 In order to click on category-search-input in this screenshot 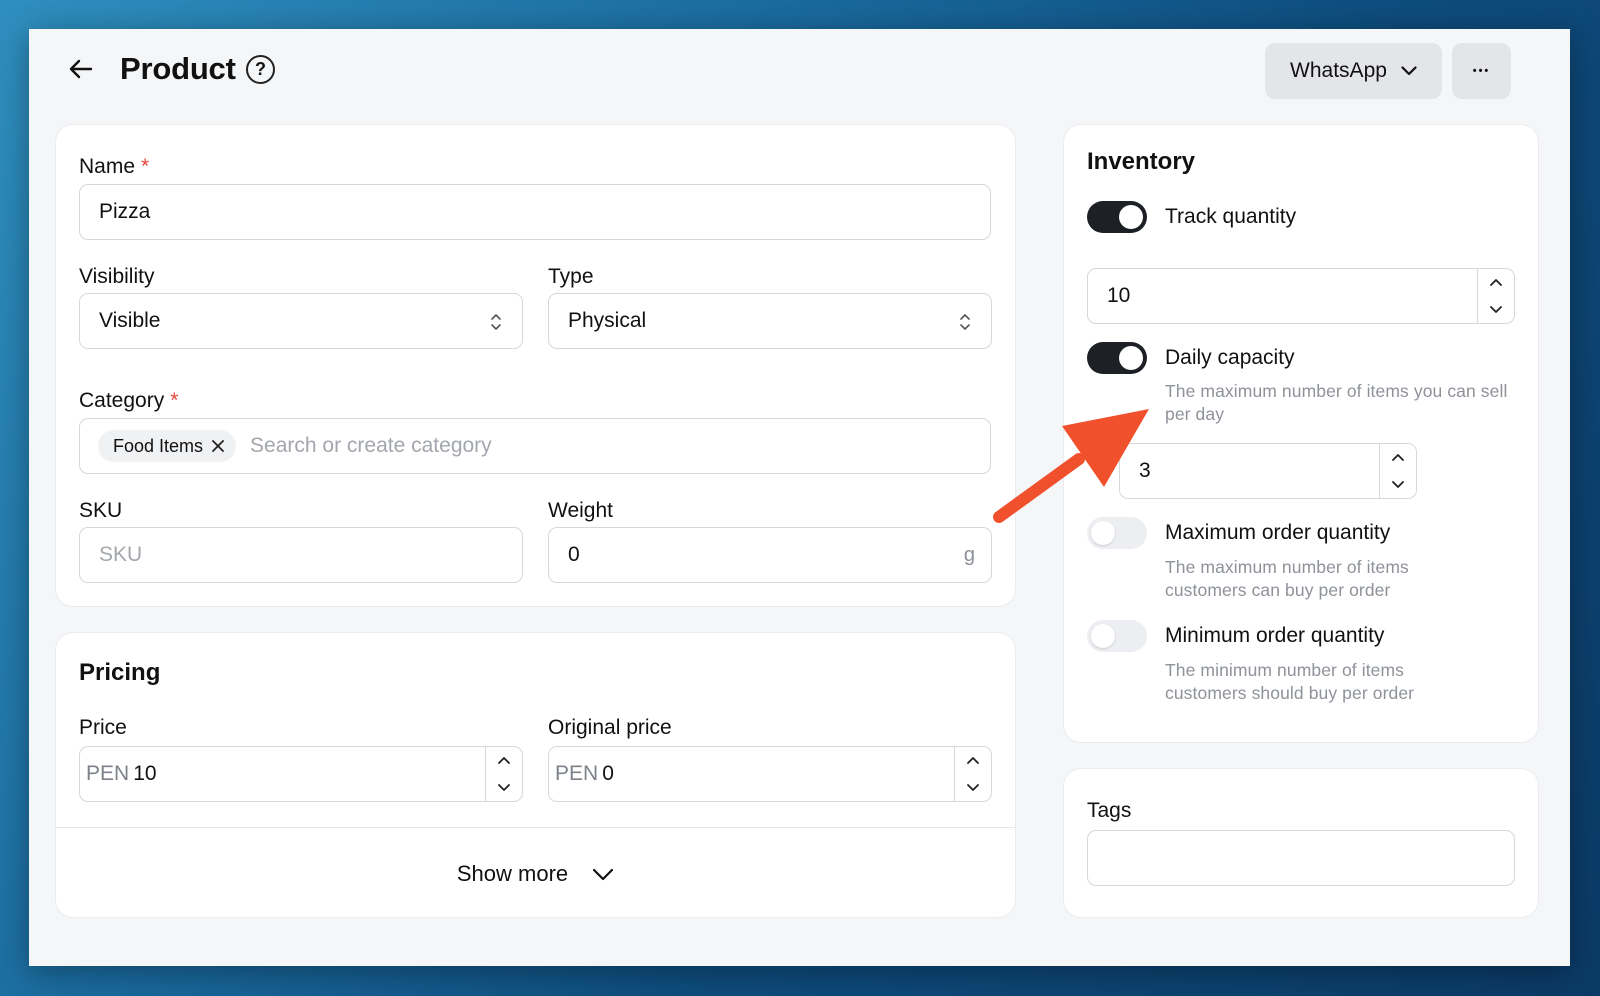, I will do `click(610, 446)`.